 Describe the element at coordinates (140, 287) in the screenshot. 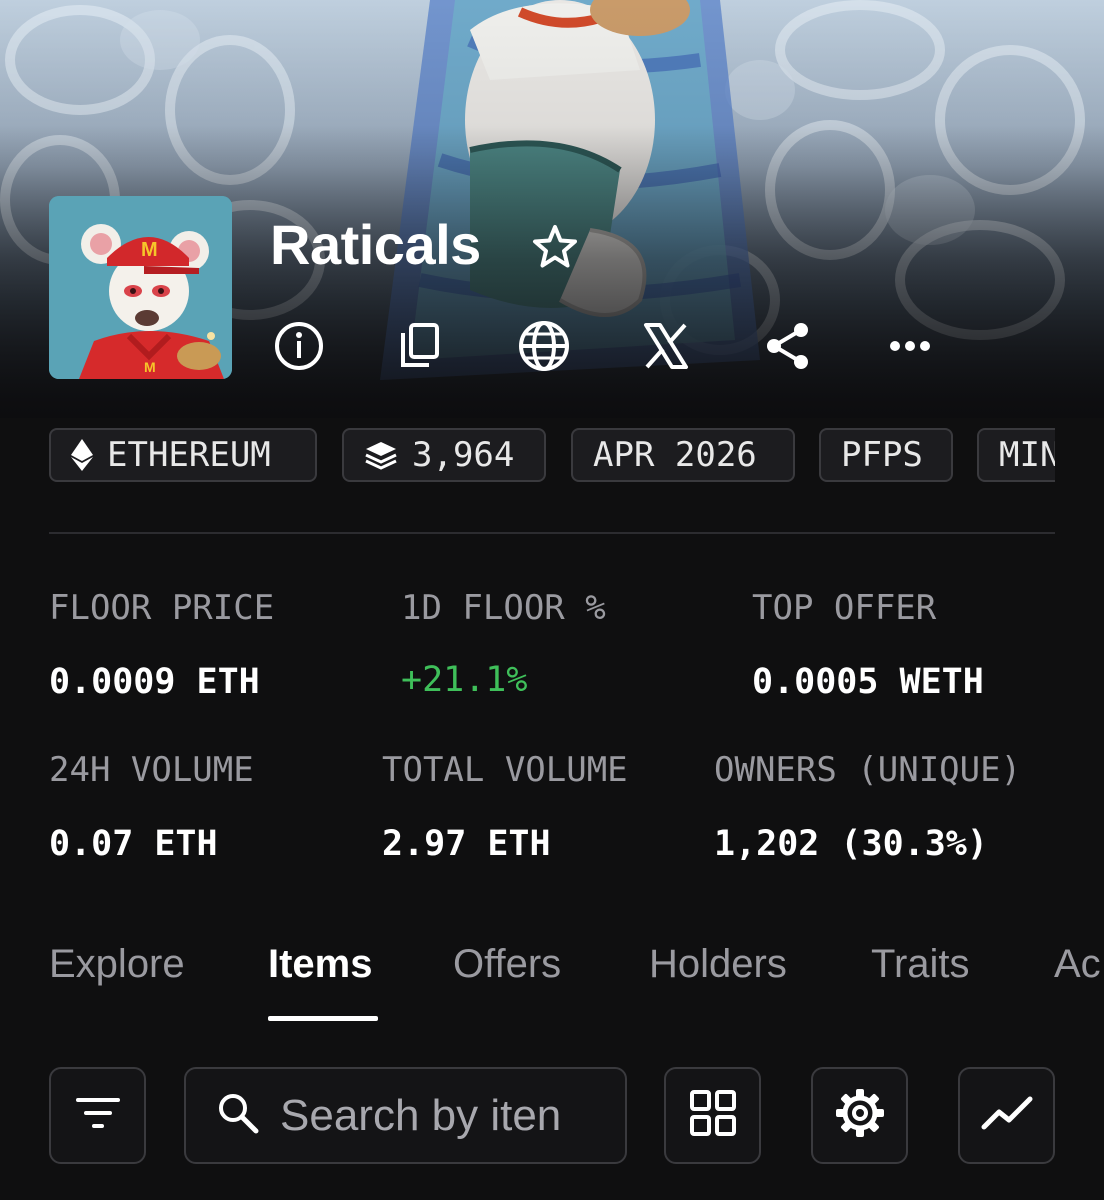

I see `collection-avatar: M M` at that location.